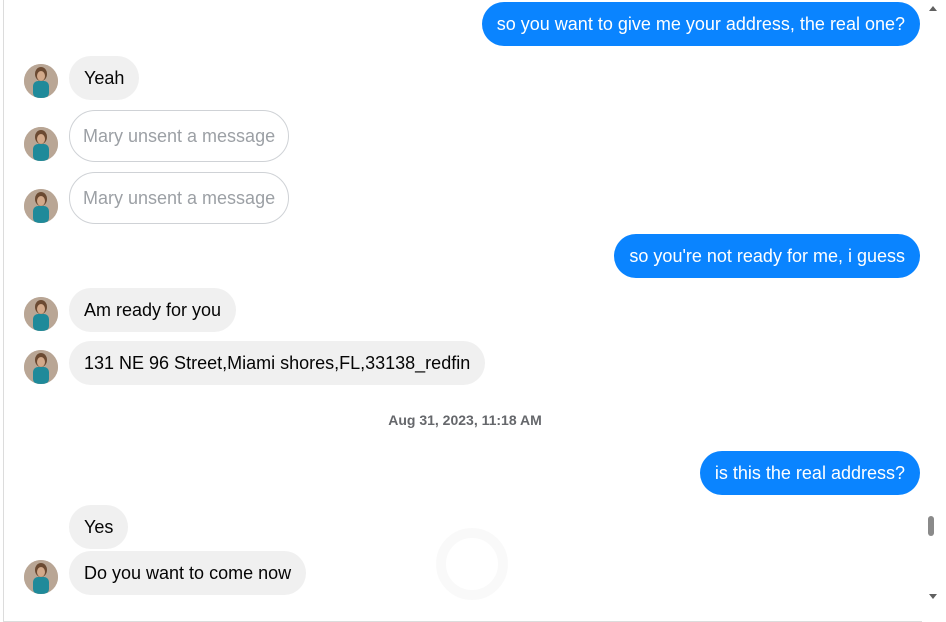 Image resolution: width=946 pixels, height=622 pixels. What do you see at coordinates (153, 310) in the screenshot?
I see `incoming-message: Am ready for you` at bounding box center [153, 310].